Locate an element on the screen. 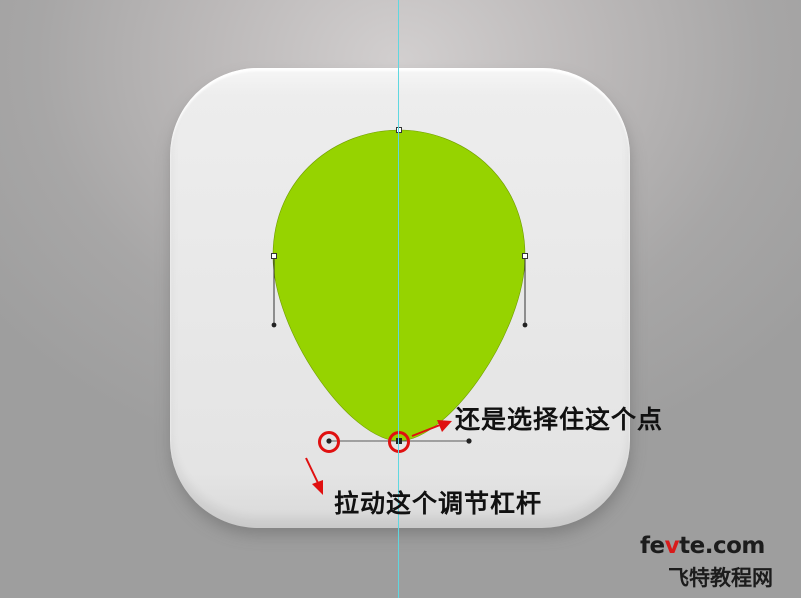 The image size is (801, 598). bottom-right-handle-point is located at coordinates (469, 441).